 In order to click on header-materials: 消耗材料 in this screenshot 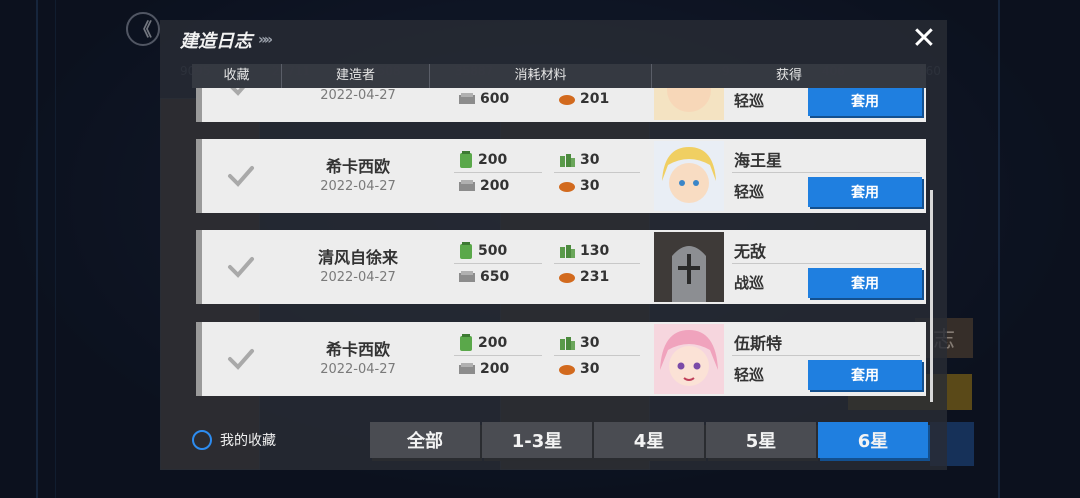, I will do `click(541, 76)`.